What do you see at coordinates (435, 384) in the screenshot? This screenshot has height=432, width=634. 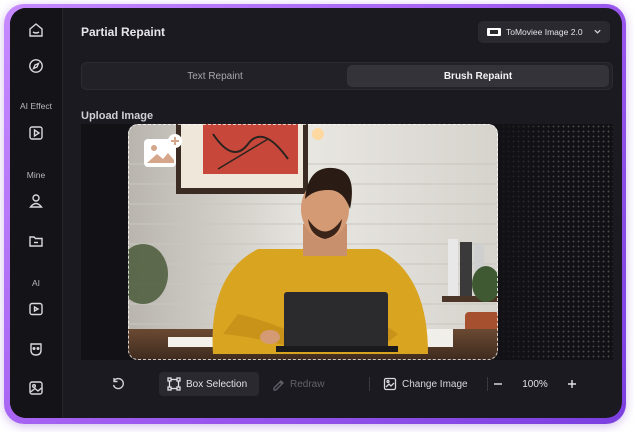 I see `change-image-label: Change Image` at bounding box center [435, 384].